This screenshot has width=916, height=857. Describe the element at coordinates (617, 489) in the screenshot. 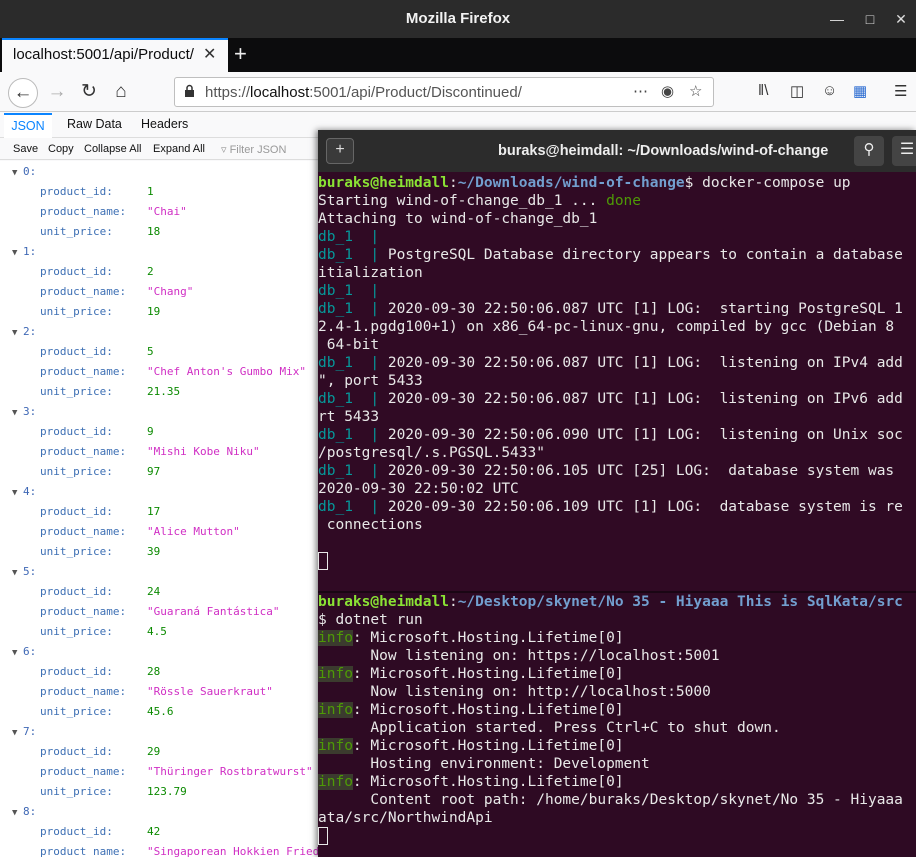

I see `terminal-line: 2020-09-30 22:50:02 UTC` at that location.